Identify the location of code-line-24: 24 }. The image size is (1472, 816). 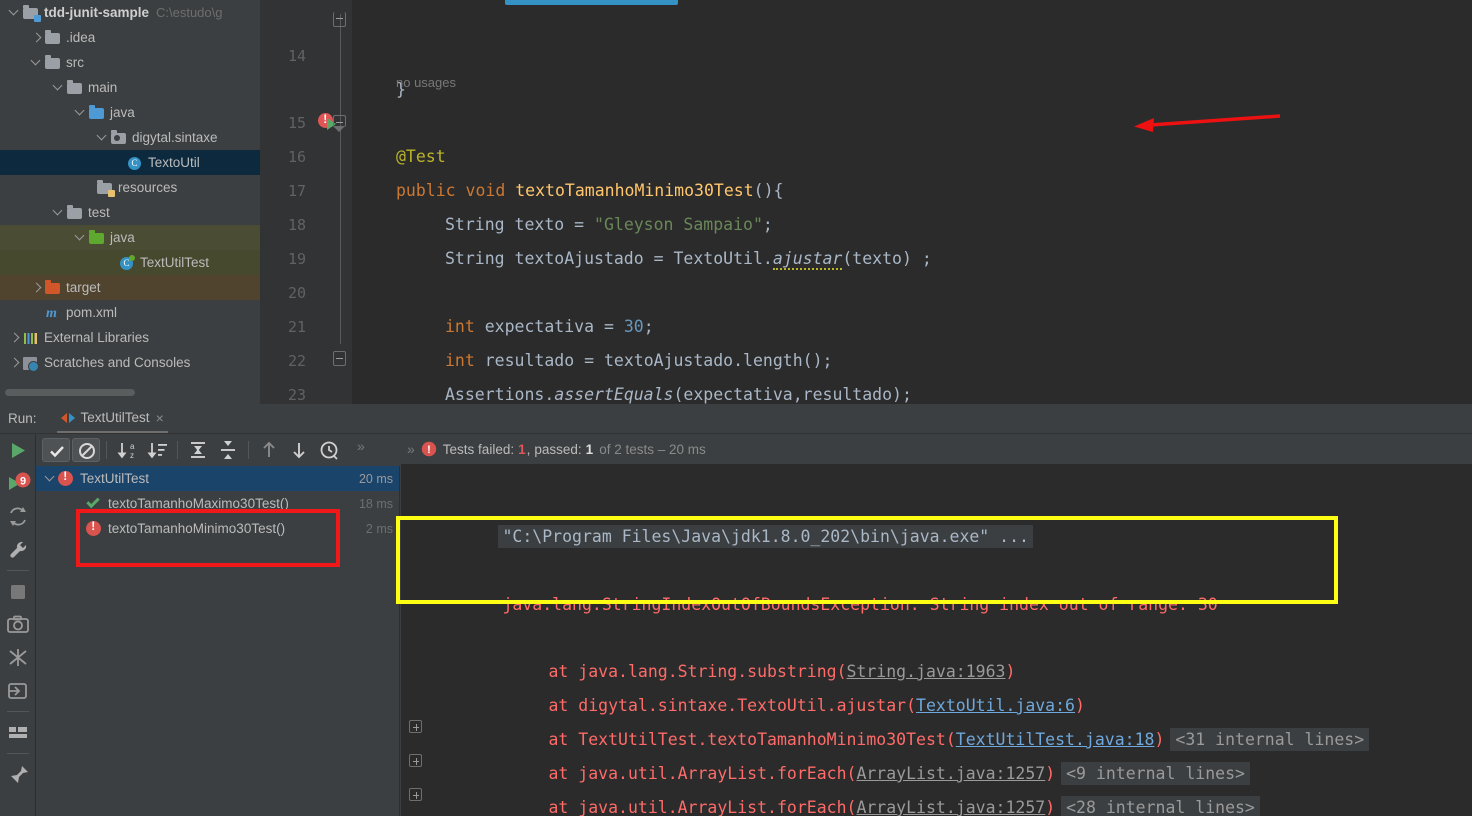
(866, 391).